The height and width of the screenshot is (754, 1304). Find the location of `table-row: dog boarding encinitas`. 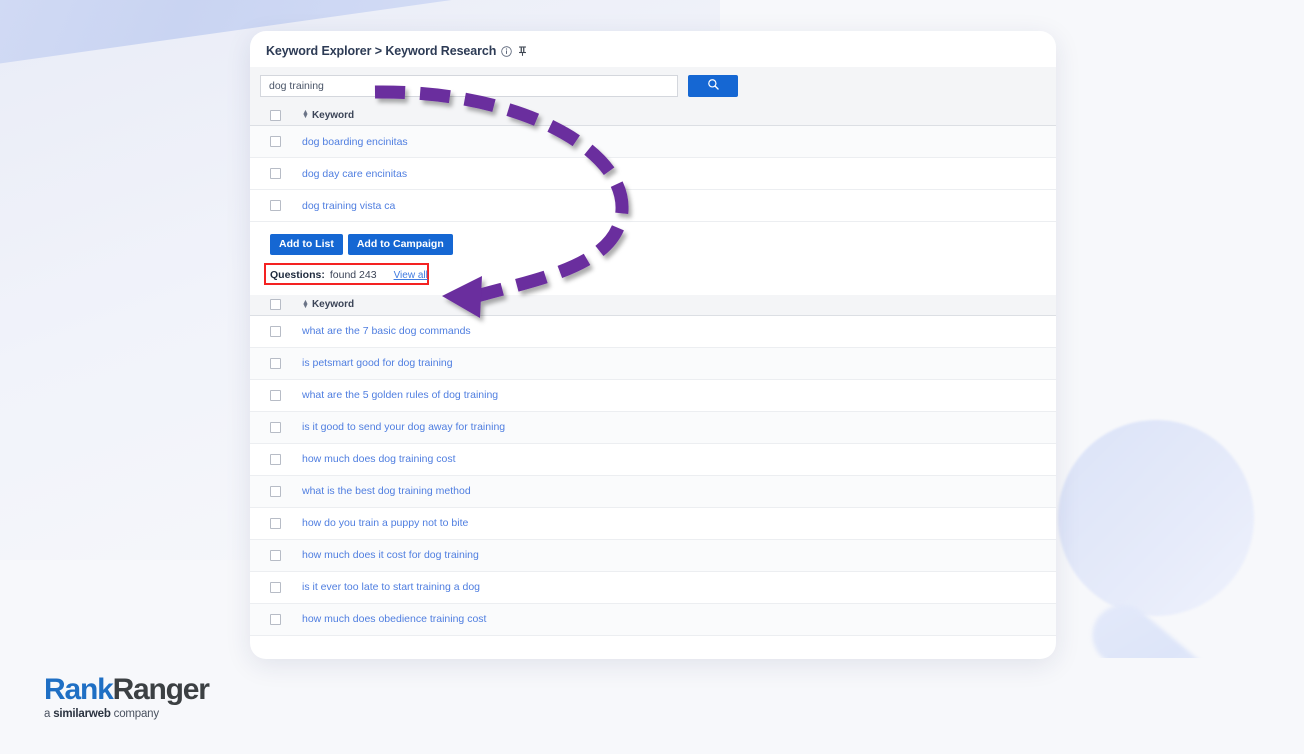

table-row: dog boarding encinitas is located at coordinates (653, 142).